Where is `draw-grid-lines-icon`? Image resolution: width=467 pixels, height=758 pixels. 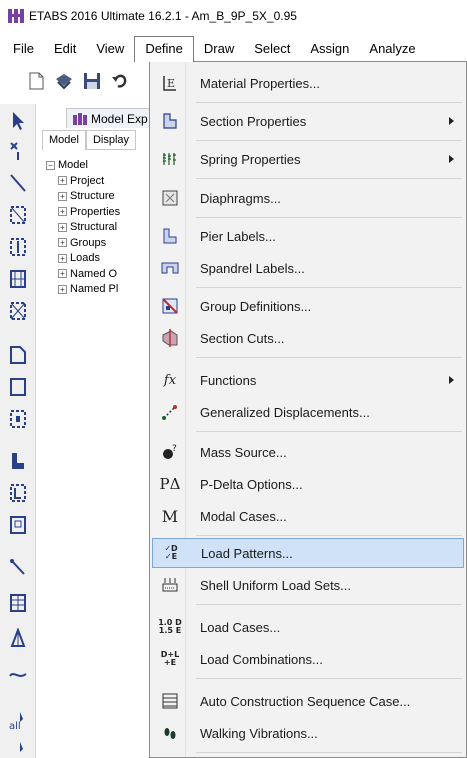
draw-grid-lines-icon is located at coordinates (18, 603).